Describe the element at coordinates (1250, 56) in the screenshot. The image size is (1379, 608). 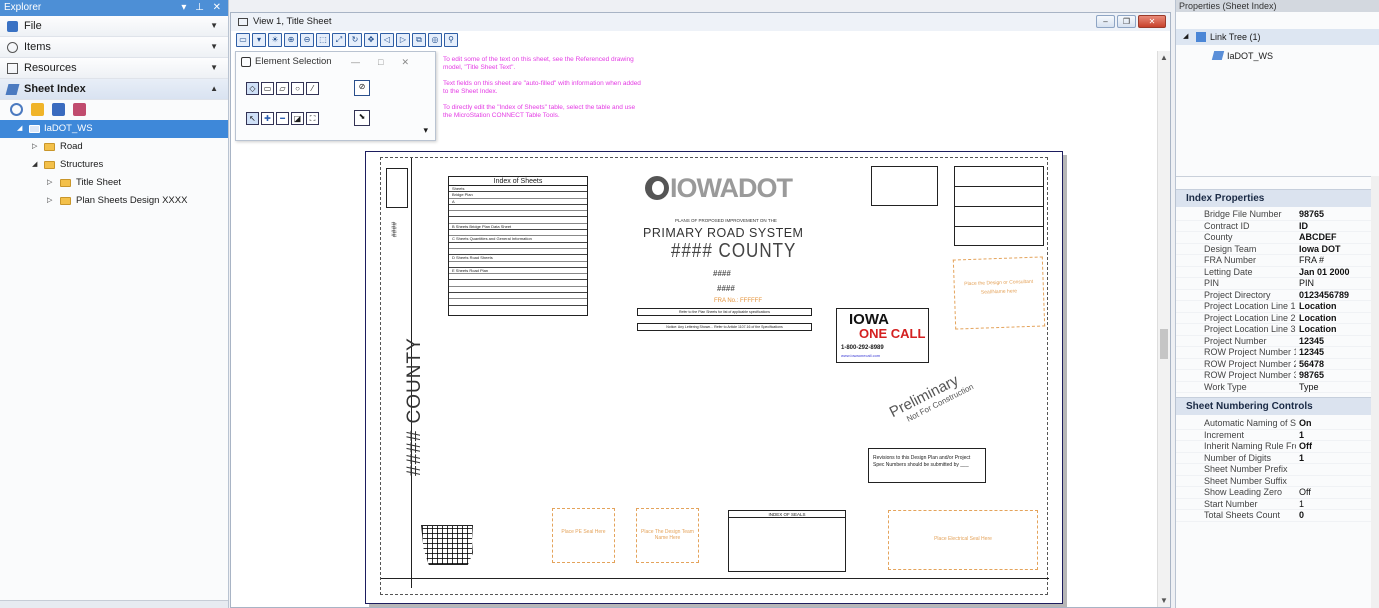
I see `link-tree-child-label: IaDOT_WS` at that location.